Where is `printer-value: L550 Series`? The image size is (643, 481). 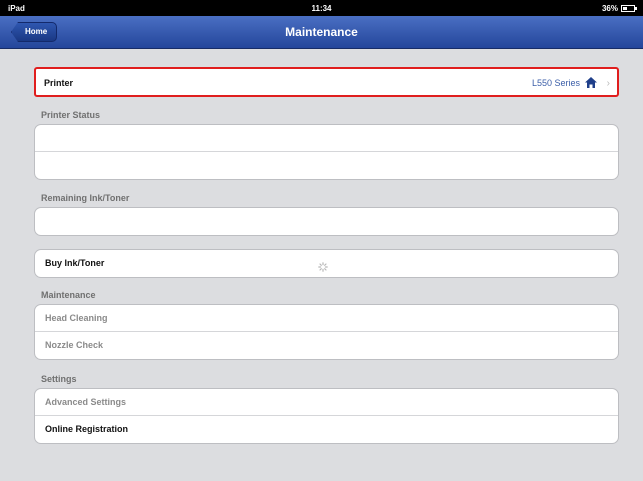 printer-value: L550 Series is located at coordinates (564, 82).